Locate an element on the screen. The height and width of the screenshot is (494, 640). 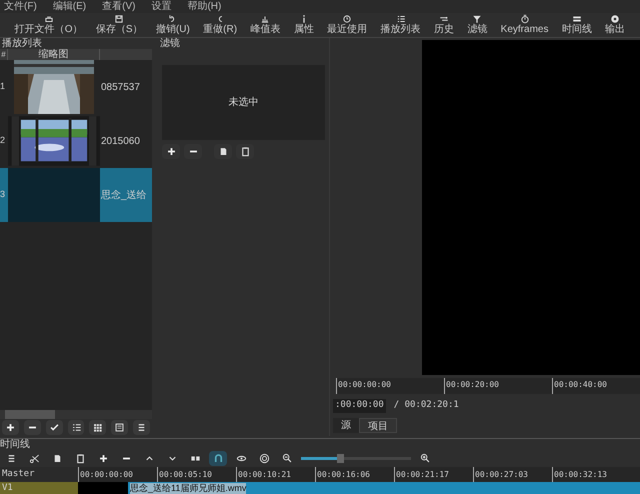
toolbar-button: 历史 is located at coordinates (444, 25).